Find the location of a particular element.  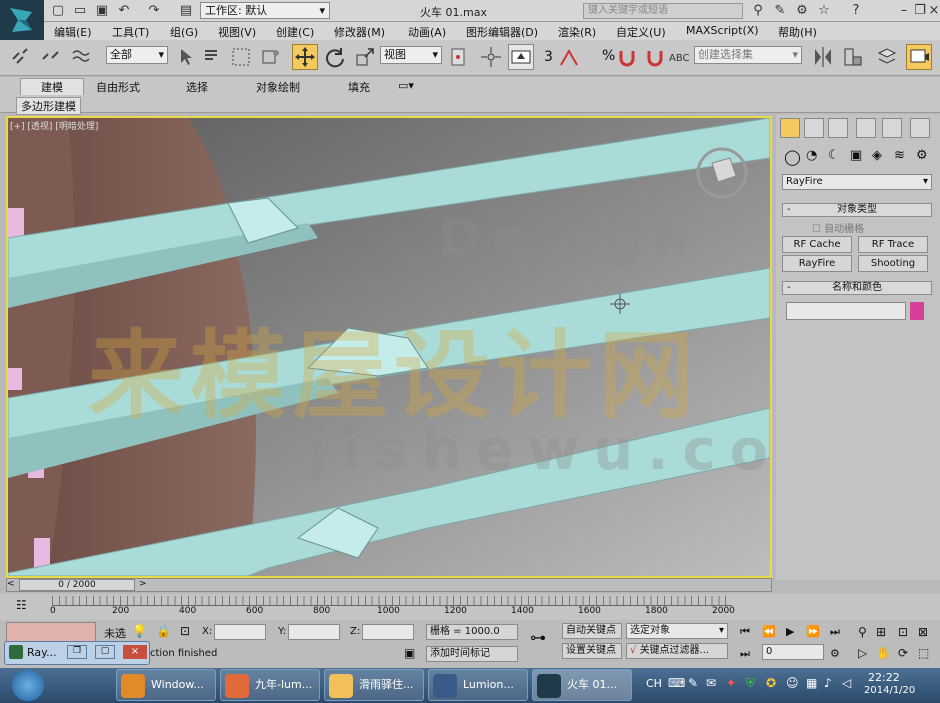

menu-customize: 自定义(U) is located at coordinates (641, 32).